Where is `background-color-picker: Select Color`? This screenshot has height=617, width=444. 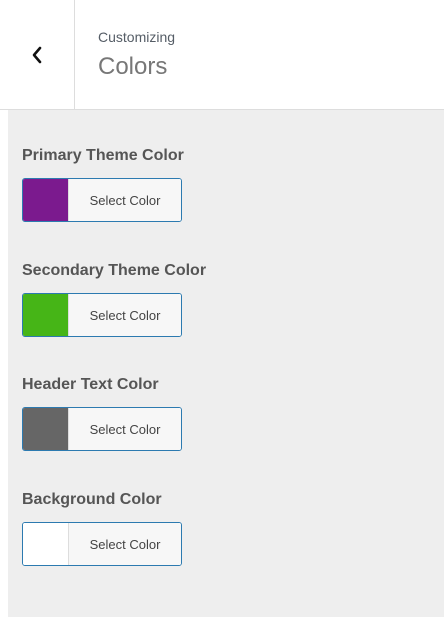 background-color-picker: Select Color is located at coordinates (102, 544).